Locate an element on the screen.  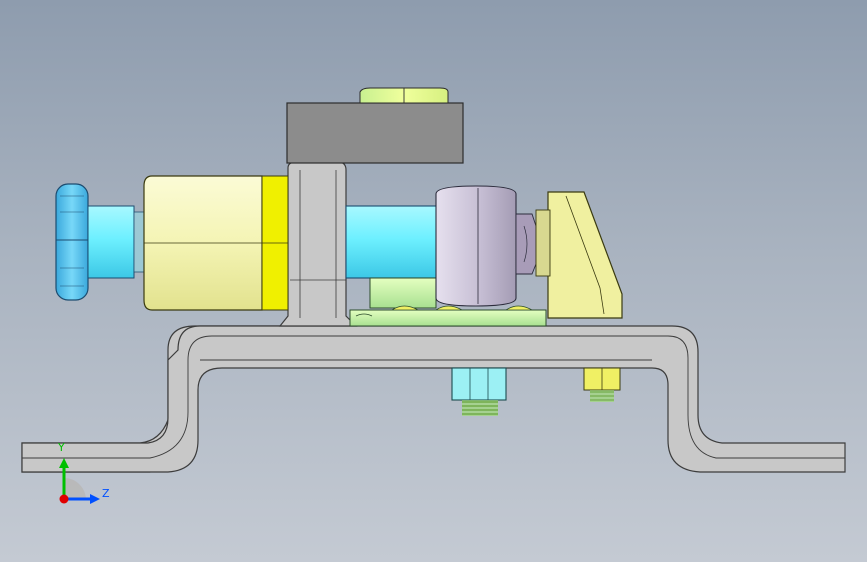
clamp-block is located at coordinates (375, 125).